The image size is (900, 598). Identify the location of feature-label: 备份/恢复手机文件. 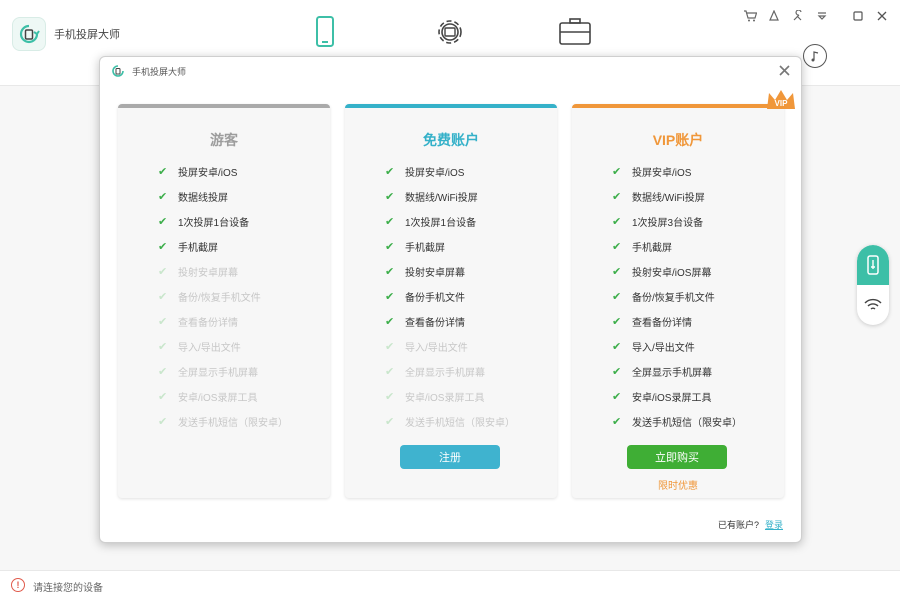
(219, 298).